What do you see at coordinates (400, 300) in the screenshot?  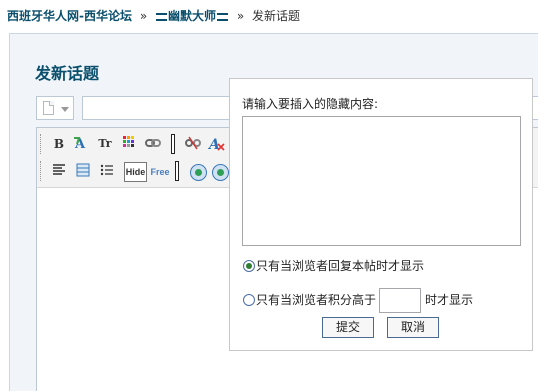 I see `score-threshold-input` at bounding box center [400, 300].